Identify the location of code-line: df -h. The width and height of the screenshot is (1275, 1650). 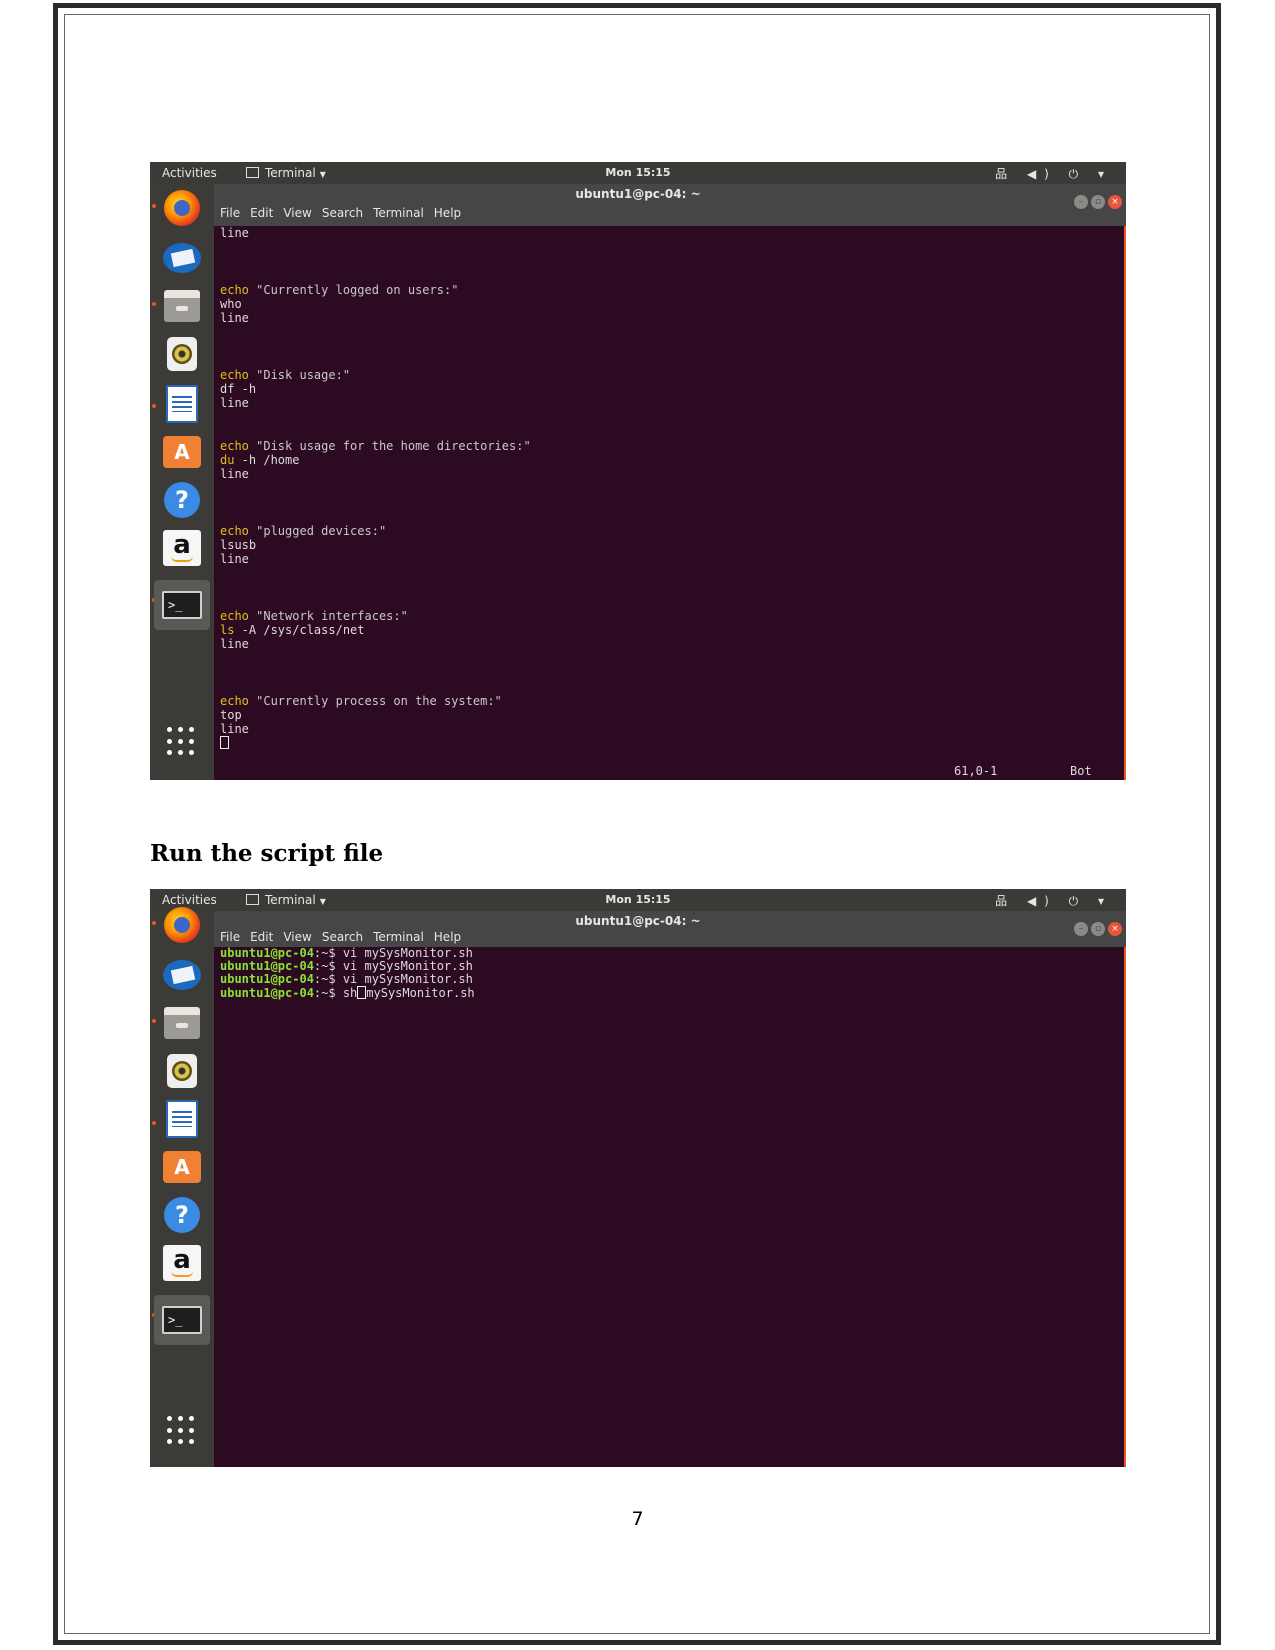
(238, 389).